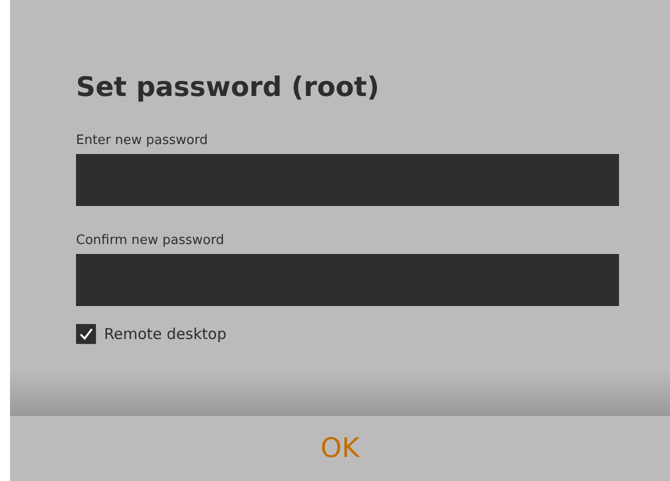 The height and width of the screenshot is (481, 670). Describe the element at coordinates (142, 141) in the screenshot. I see `field-label: Enter new password` at that location.